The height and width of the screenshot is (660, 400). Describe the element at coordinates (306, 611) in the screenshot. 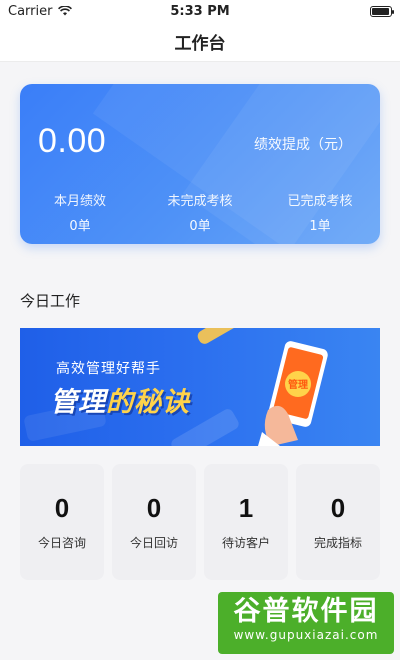

I see `watermark-title: 谷普软件园` at that location.